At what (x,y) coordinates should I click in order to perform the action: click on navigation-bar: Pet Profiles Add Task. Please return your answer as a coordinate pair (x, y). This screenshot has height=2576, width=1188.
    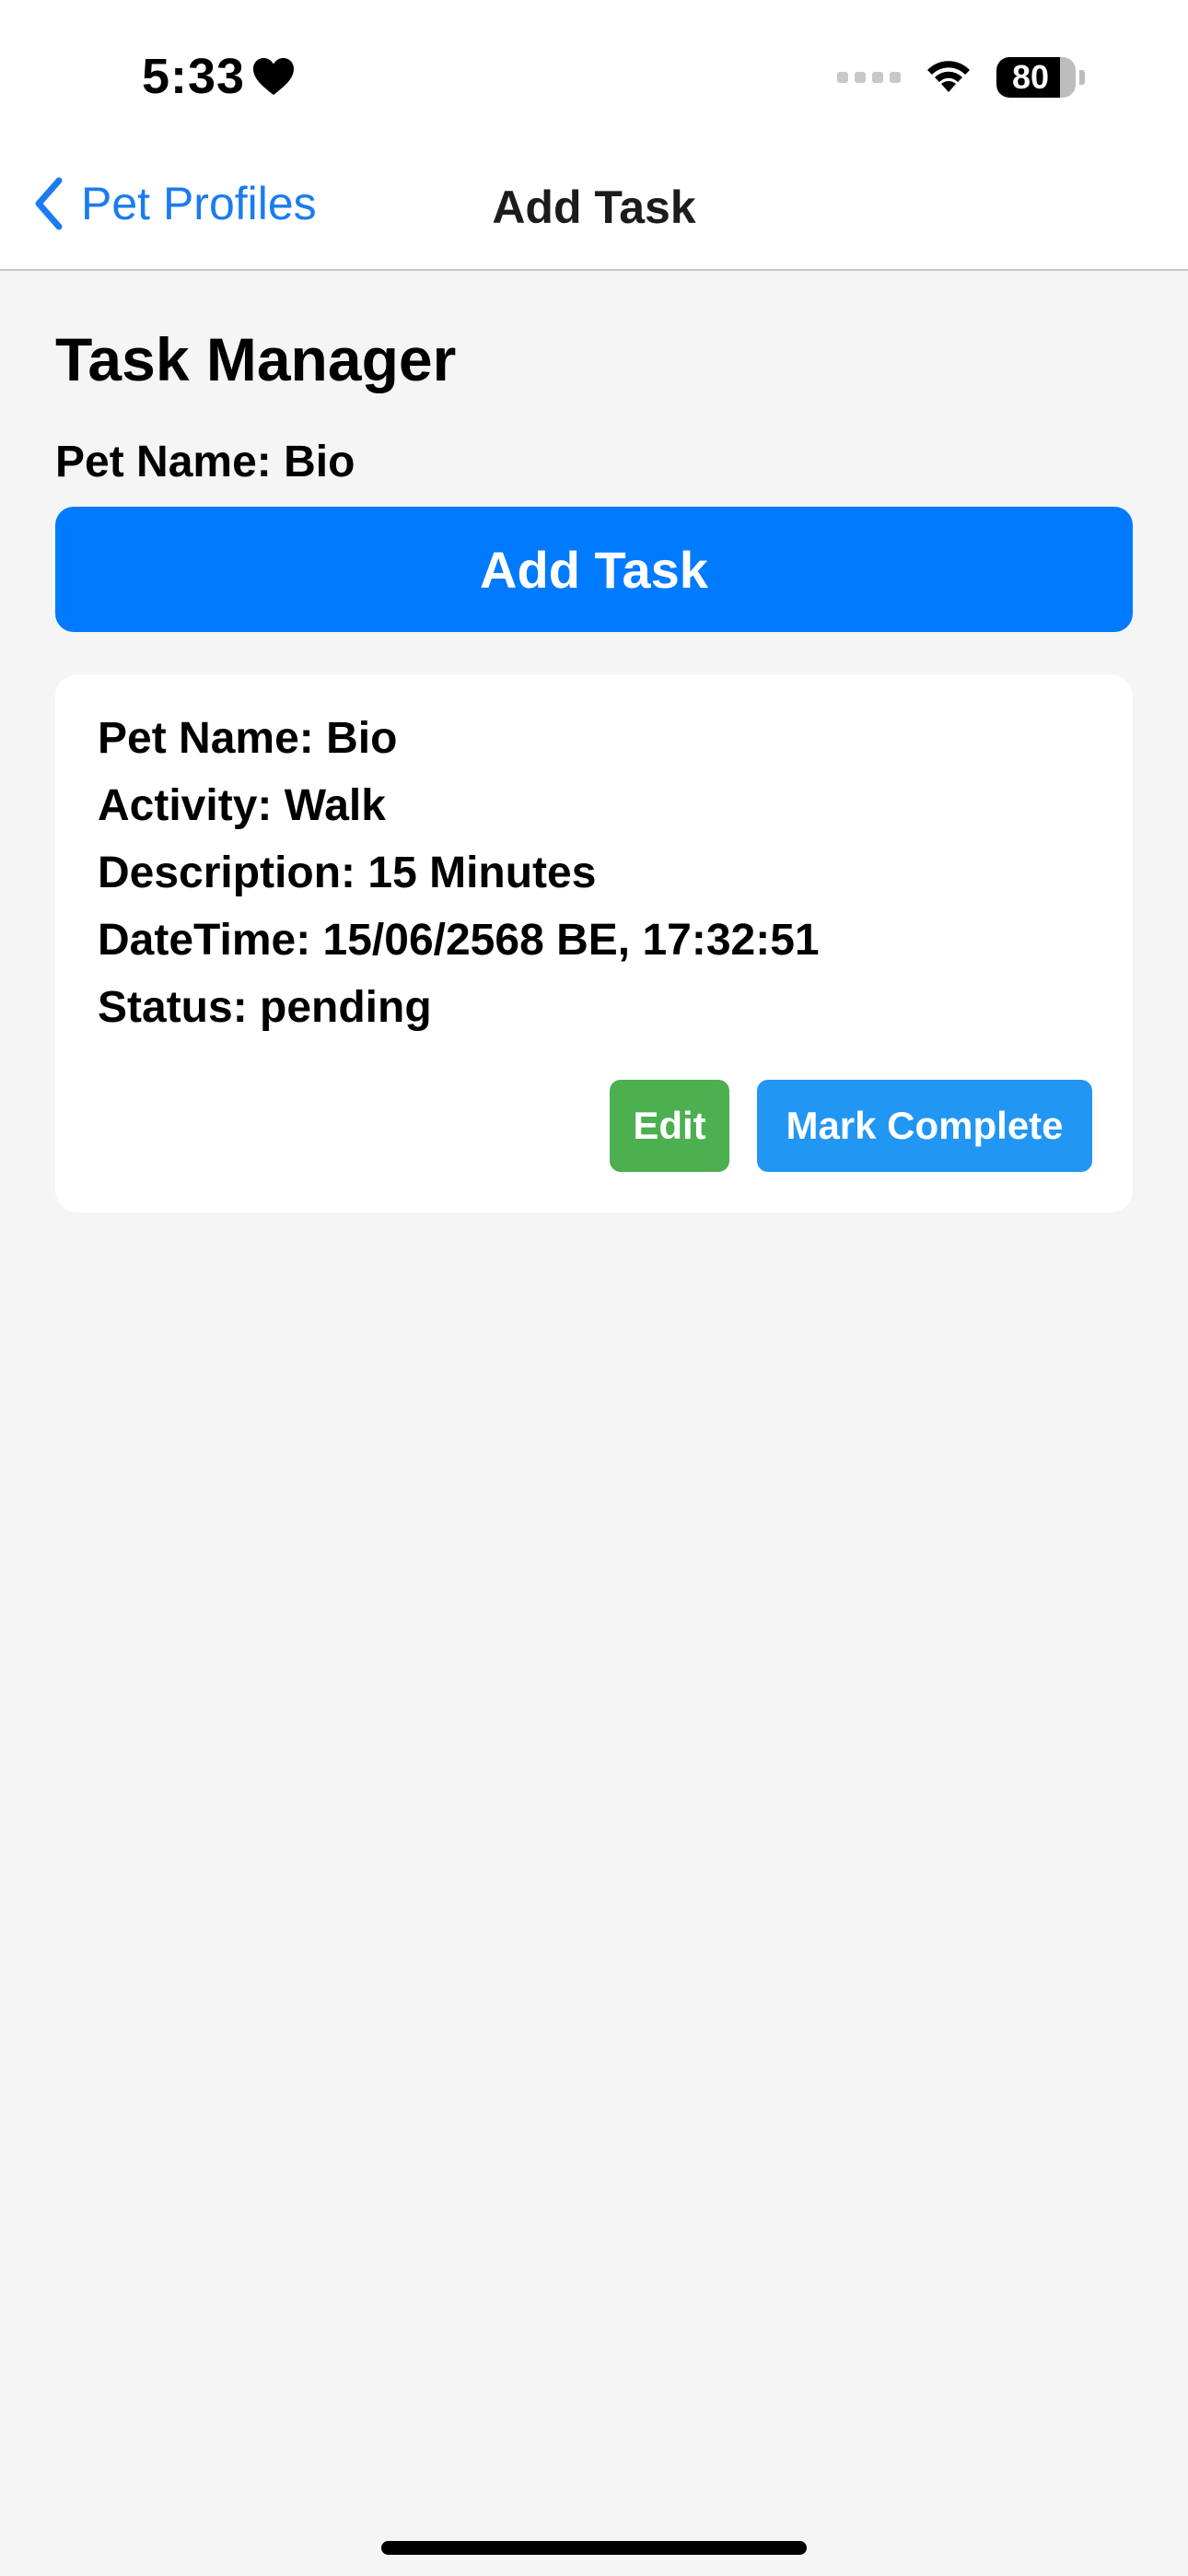
    Looking at the image, I should click on (594, 216).